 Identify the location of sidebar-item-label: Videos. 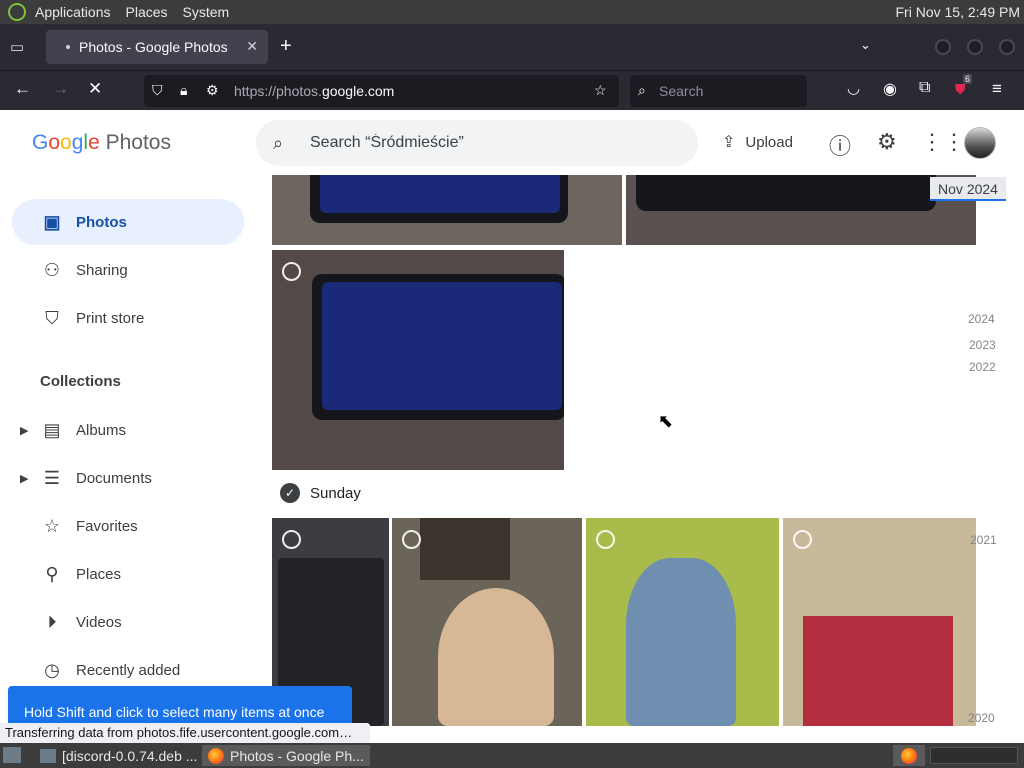
(99, 622).